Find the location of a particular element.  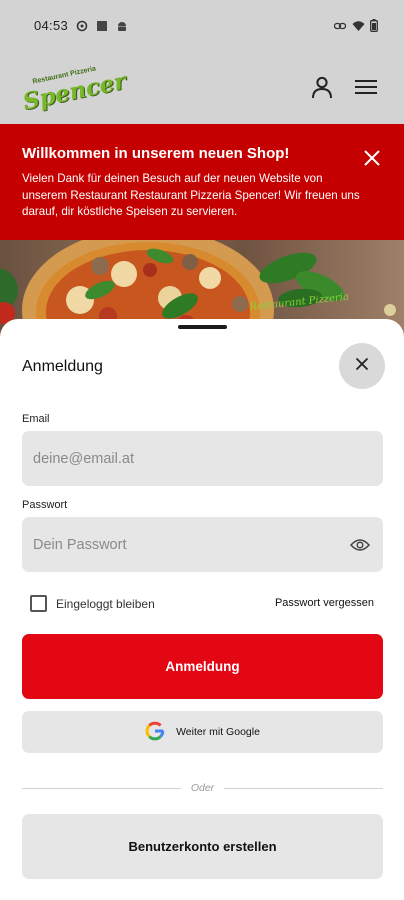

remember-me: Eingeloggt bleiben is located at coordinates (92, 603).